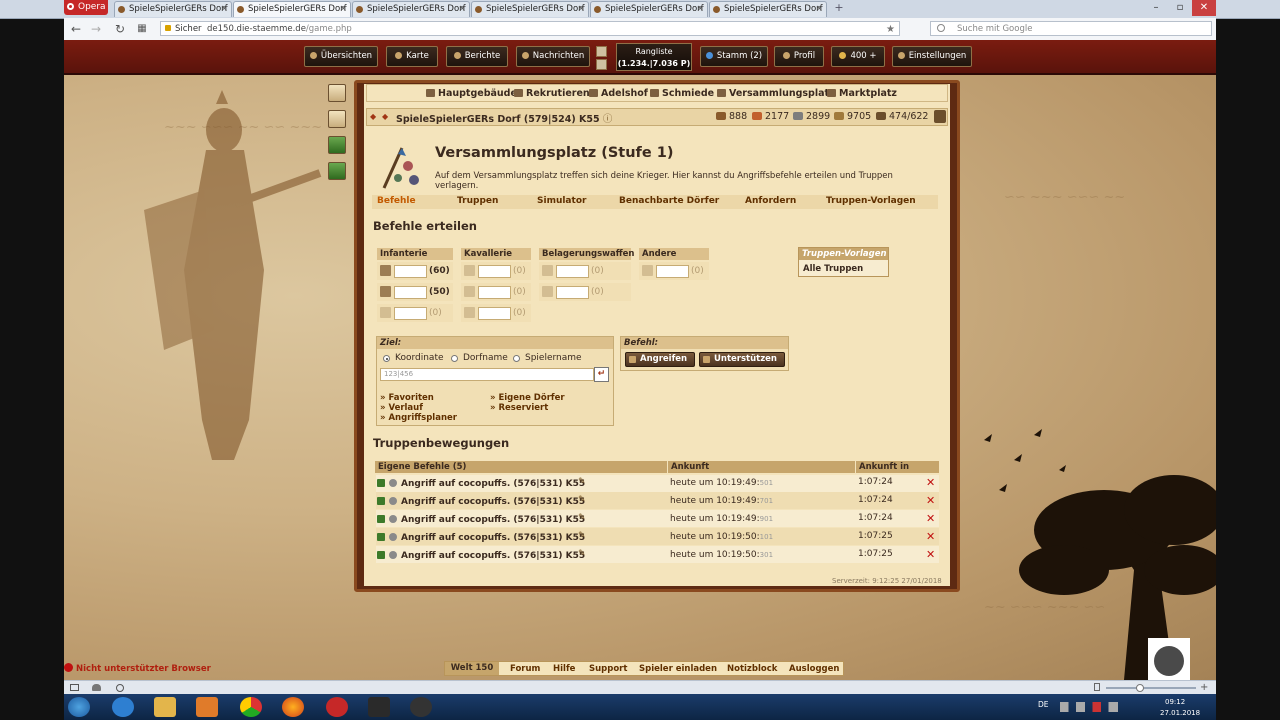  I want to click on building-link-schmiede: Schmiede, so click(682, 93).